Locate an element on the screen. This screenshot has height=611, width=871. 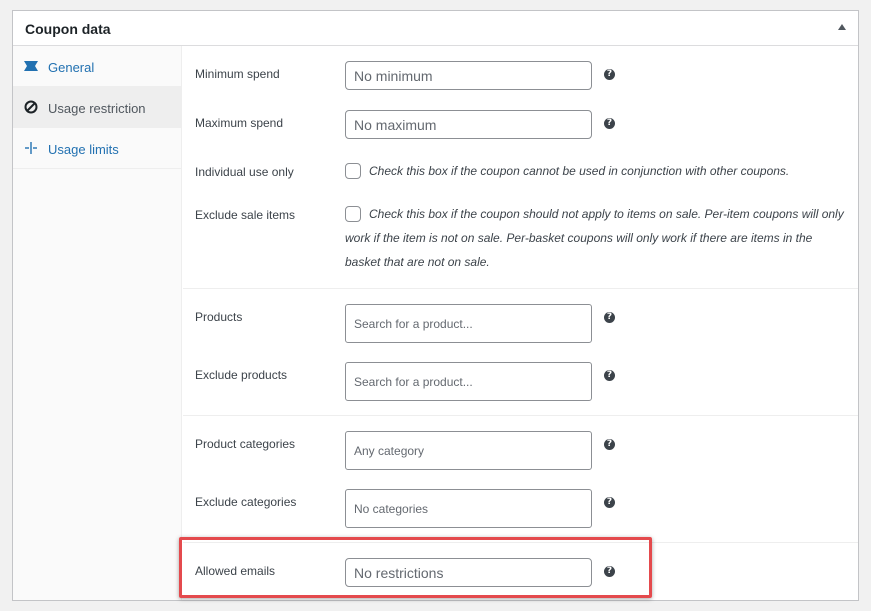
products-help-icon: ? is located at coordinates (609, 317).